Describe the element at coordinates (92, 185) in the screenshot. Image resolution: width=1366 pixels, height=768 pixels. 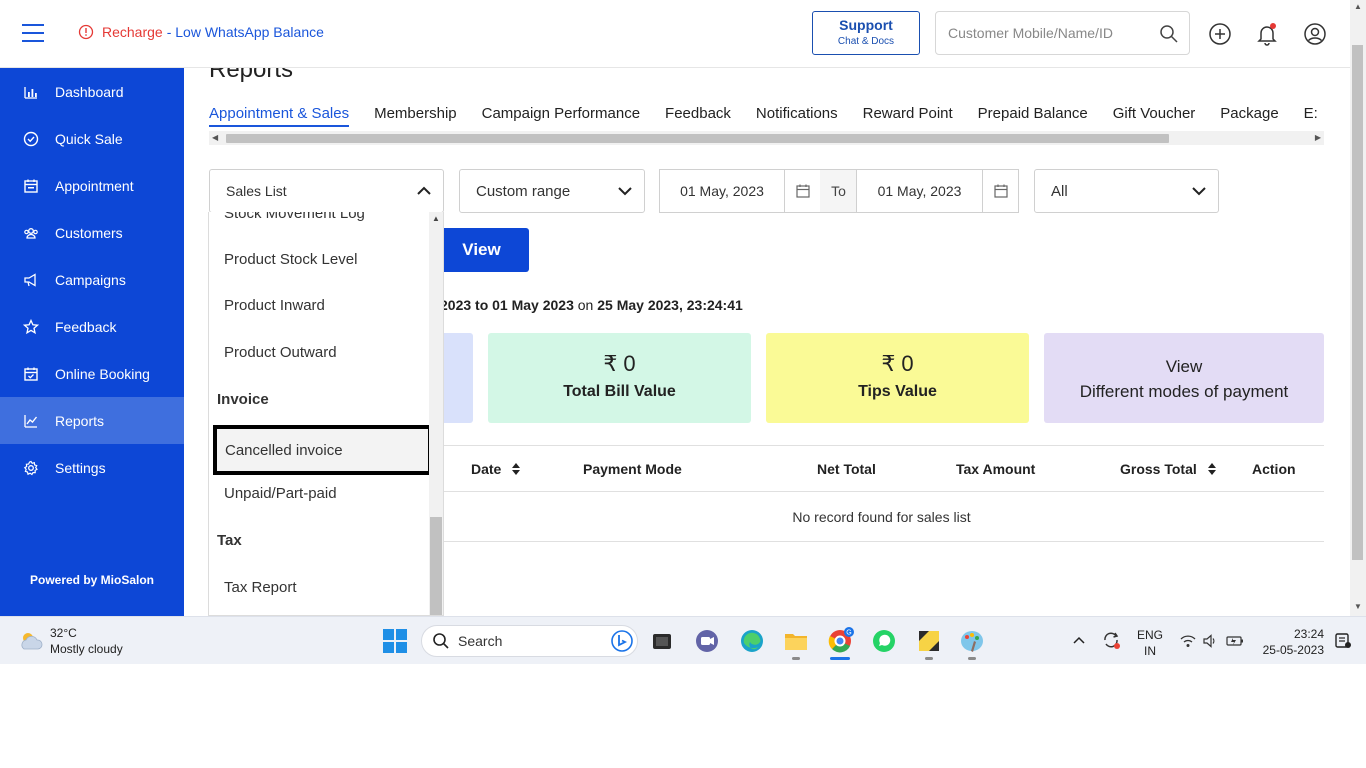
I see `sidebar-item-appointment: Appointment` at that location.